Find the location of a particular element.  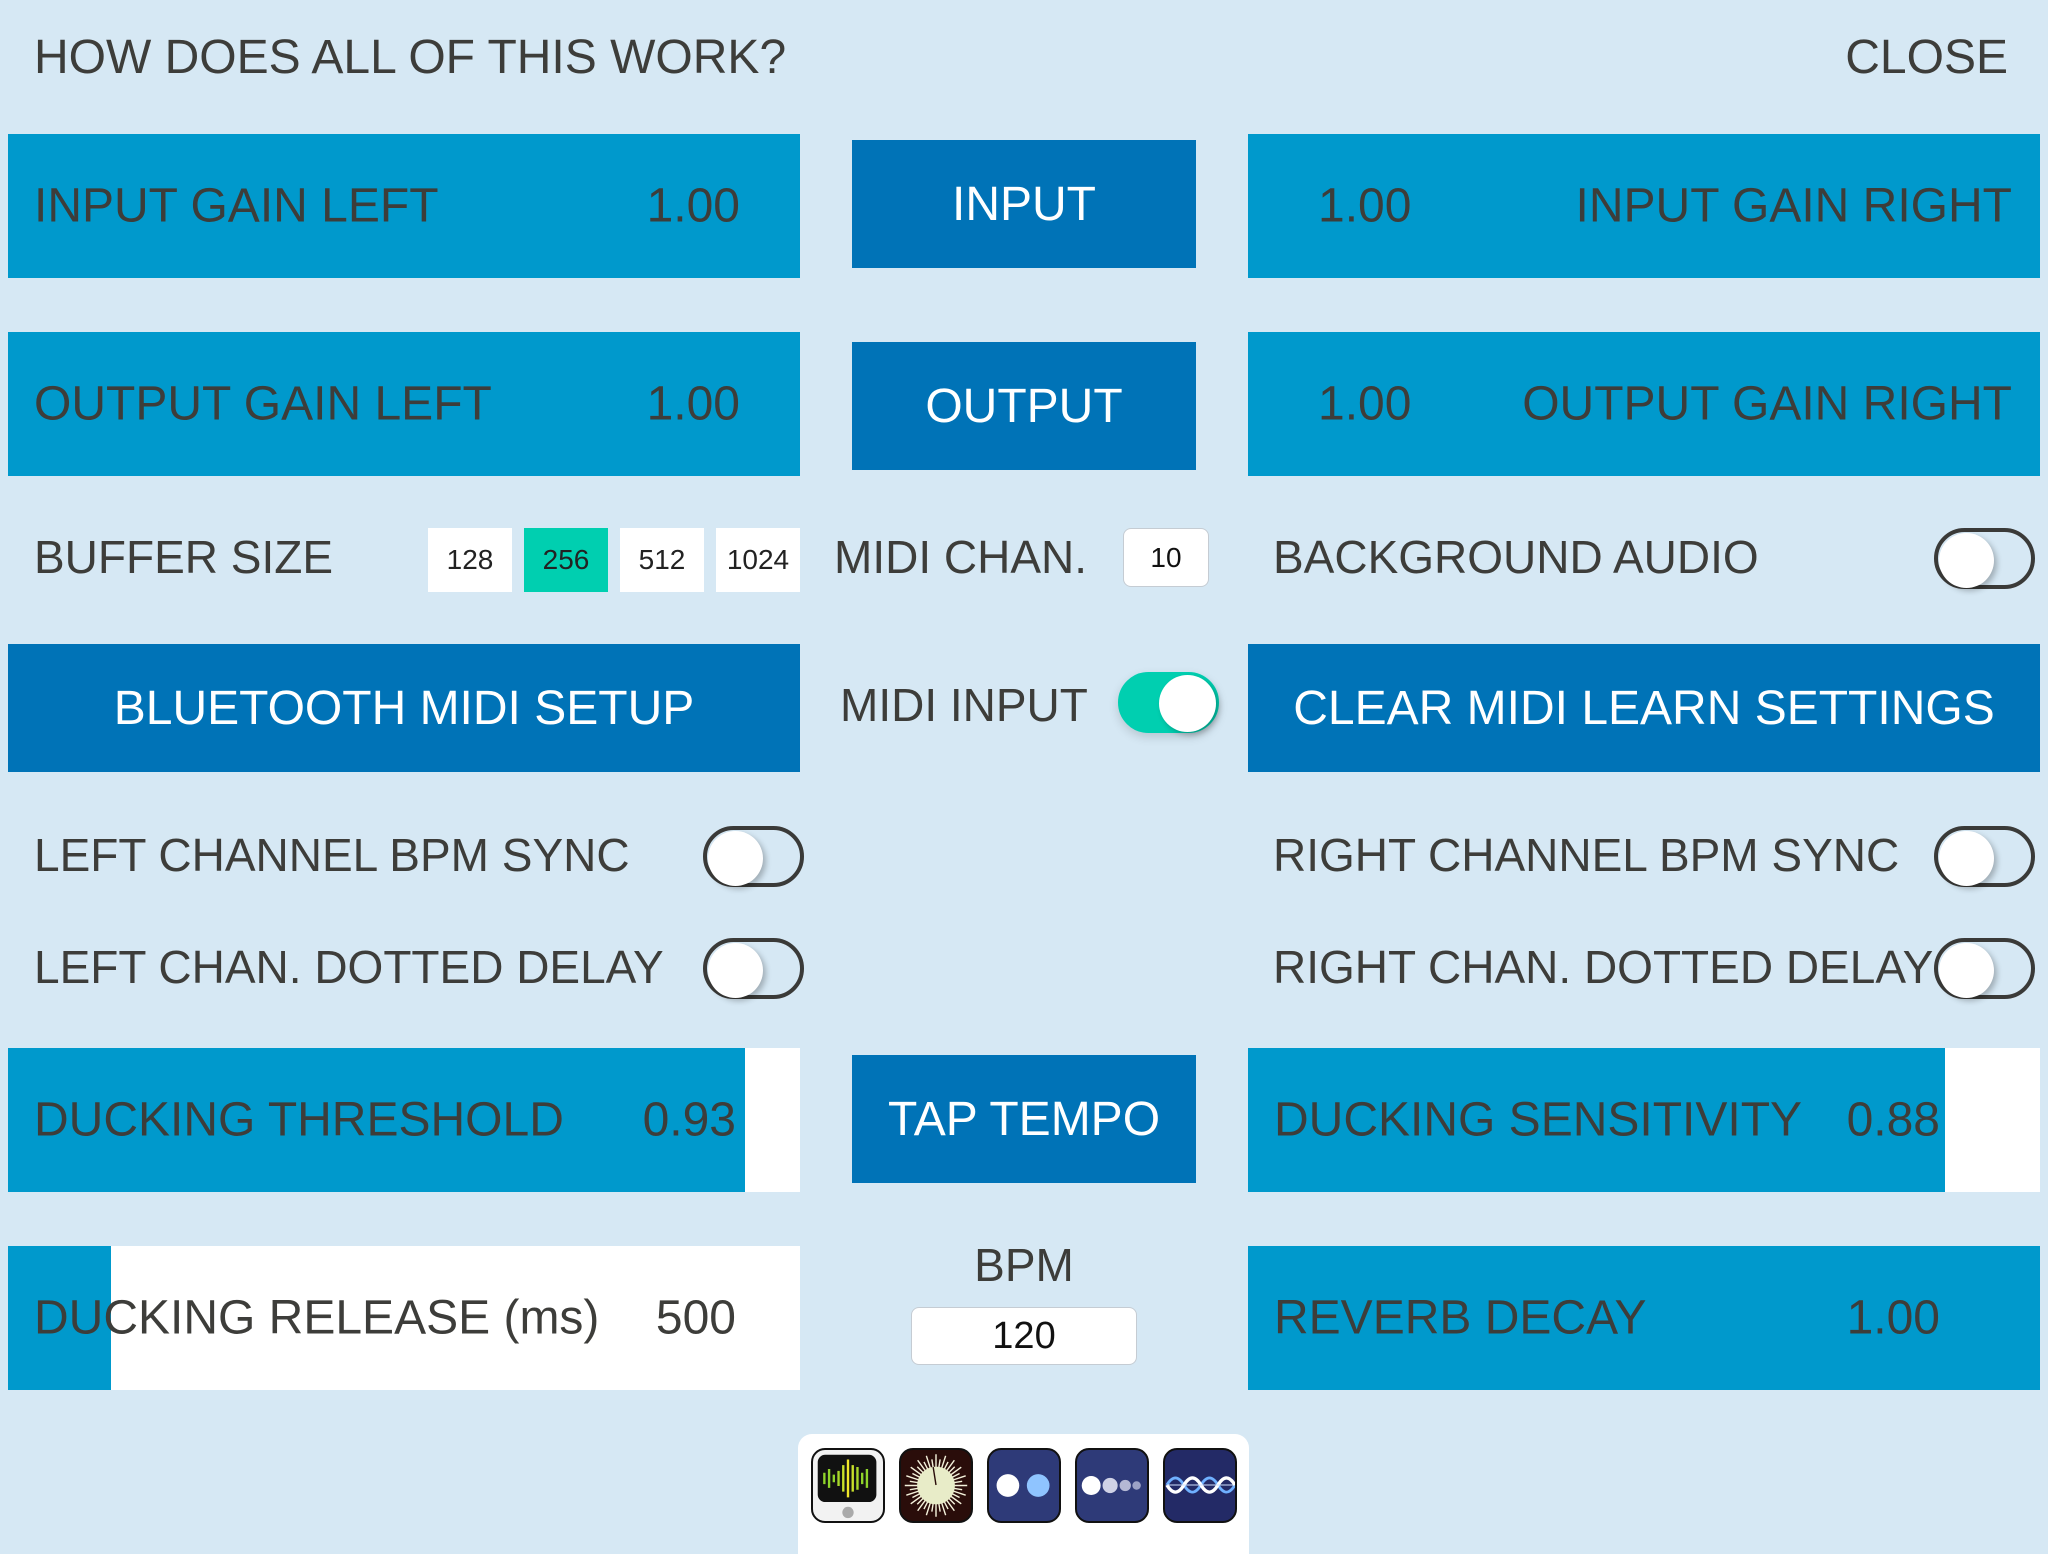

close-button: CLOSE is located at coordinates (1926, 57).